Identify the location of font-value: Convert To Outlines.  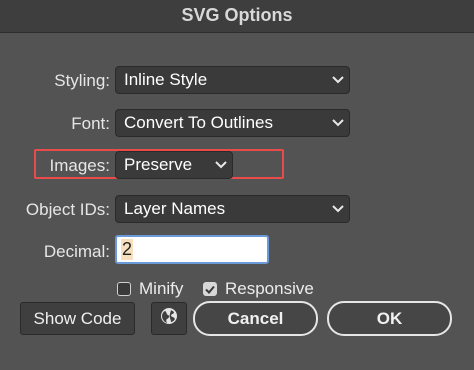
(198, 122).